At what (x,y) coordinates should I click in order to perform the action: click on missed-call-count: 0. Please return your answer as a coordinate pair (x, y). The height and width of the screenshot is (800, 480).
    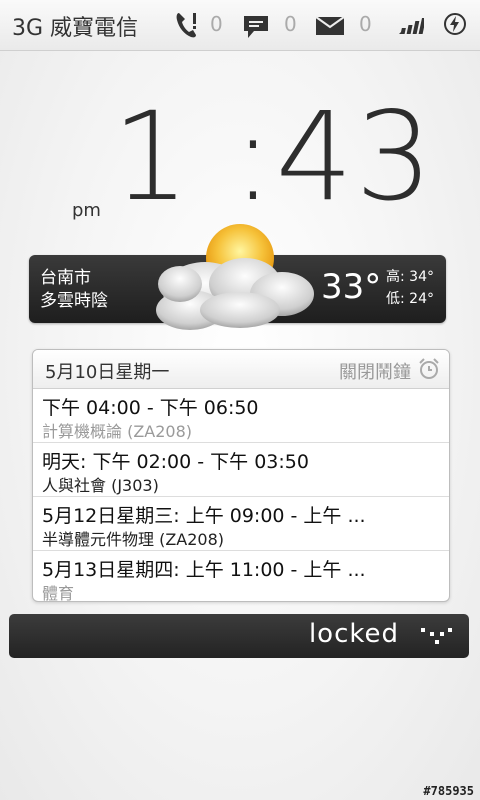
    Looking at the image, I should click on (216, 24).